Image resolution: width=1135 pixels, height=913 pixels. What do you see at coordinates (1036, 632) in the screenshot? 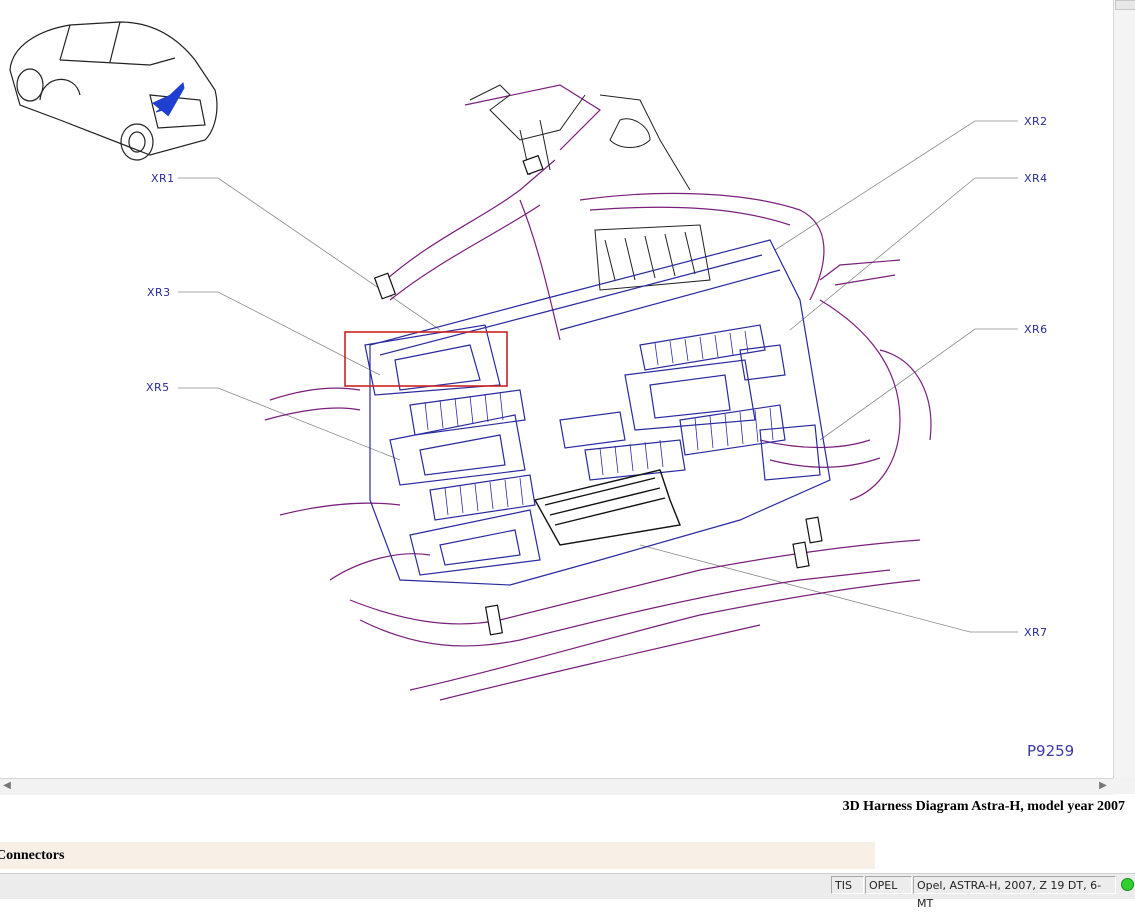
I see `callout-xr7: XR7` at bounding box center [1036, 632].